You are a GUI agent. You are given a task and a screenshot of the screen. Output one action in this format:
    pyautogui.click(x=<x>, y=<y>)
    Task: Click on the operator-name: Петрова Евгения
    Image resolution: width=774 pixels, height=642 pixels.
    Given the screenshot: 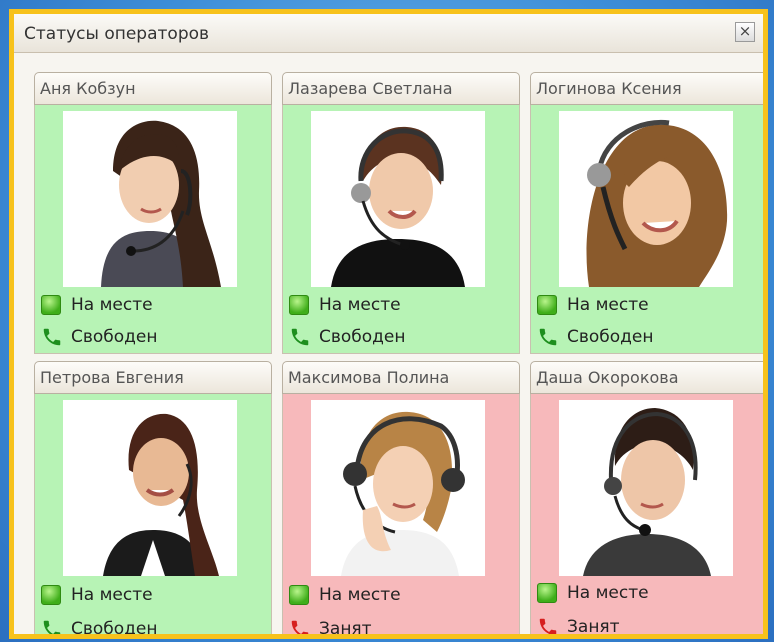 What is the action you would take?
    pyautogui.click(x=153, y=377)
    